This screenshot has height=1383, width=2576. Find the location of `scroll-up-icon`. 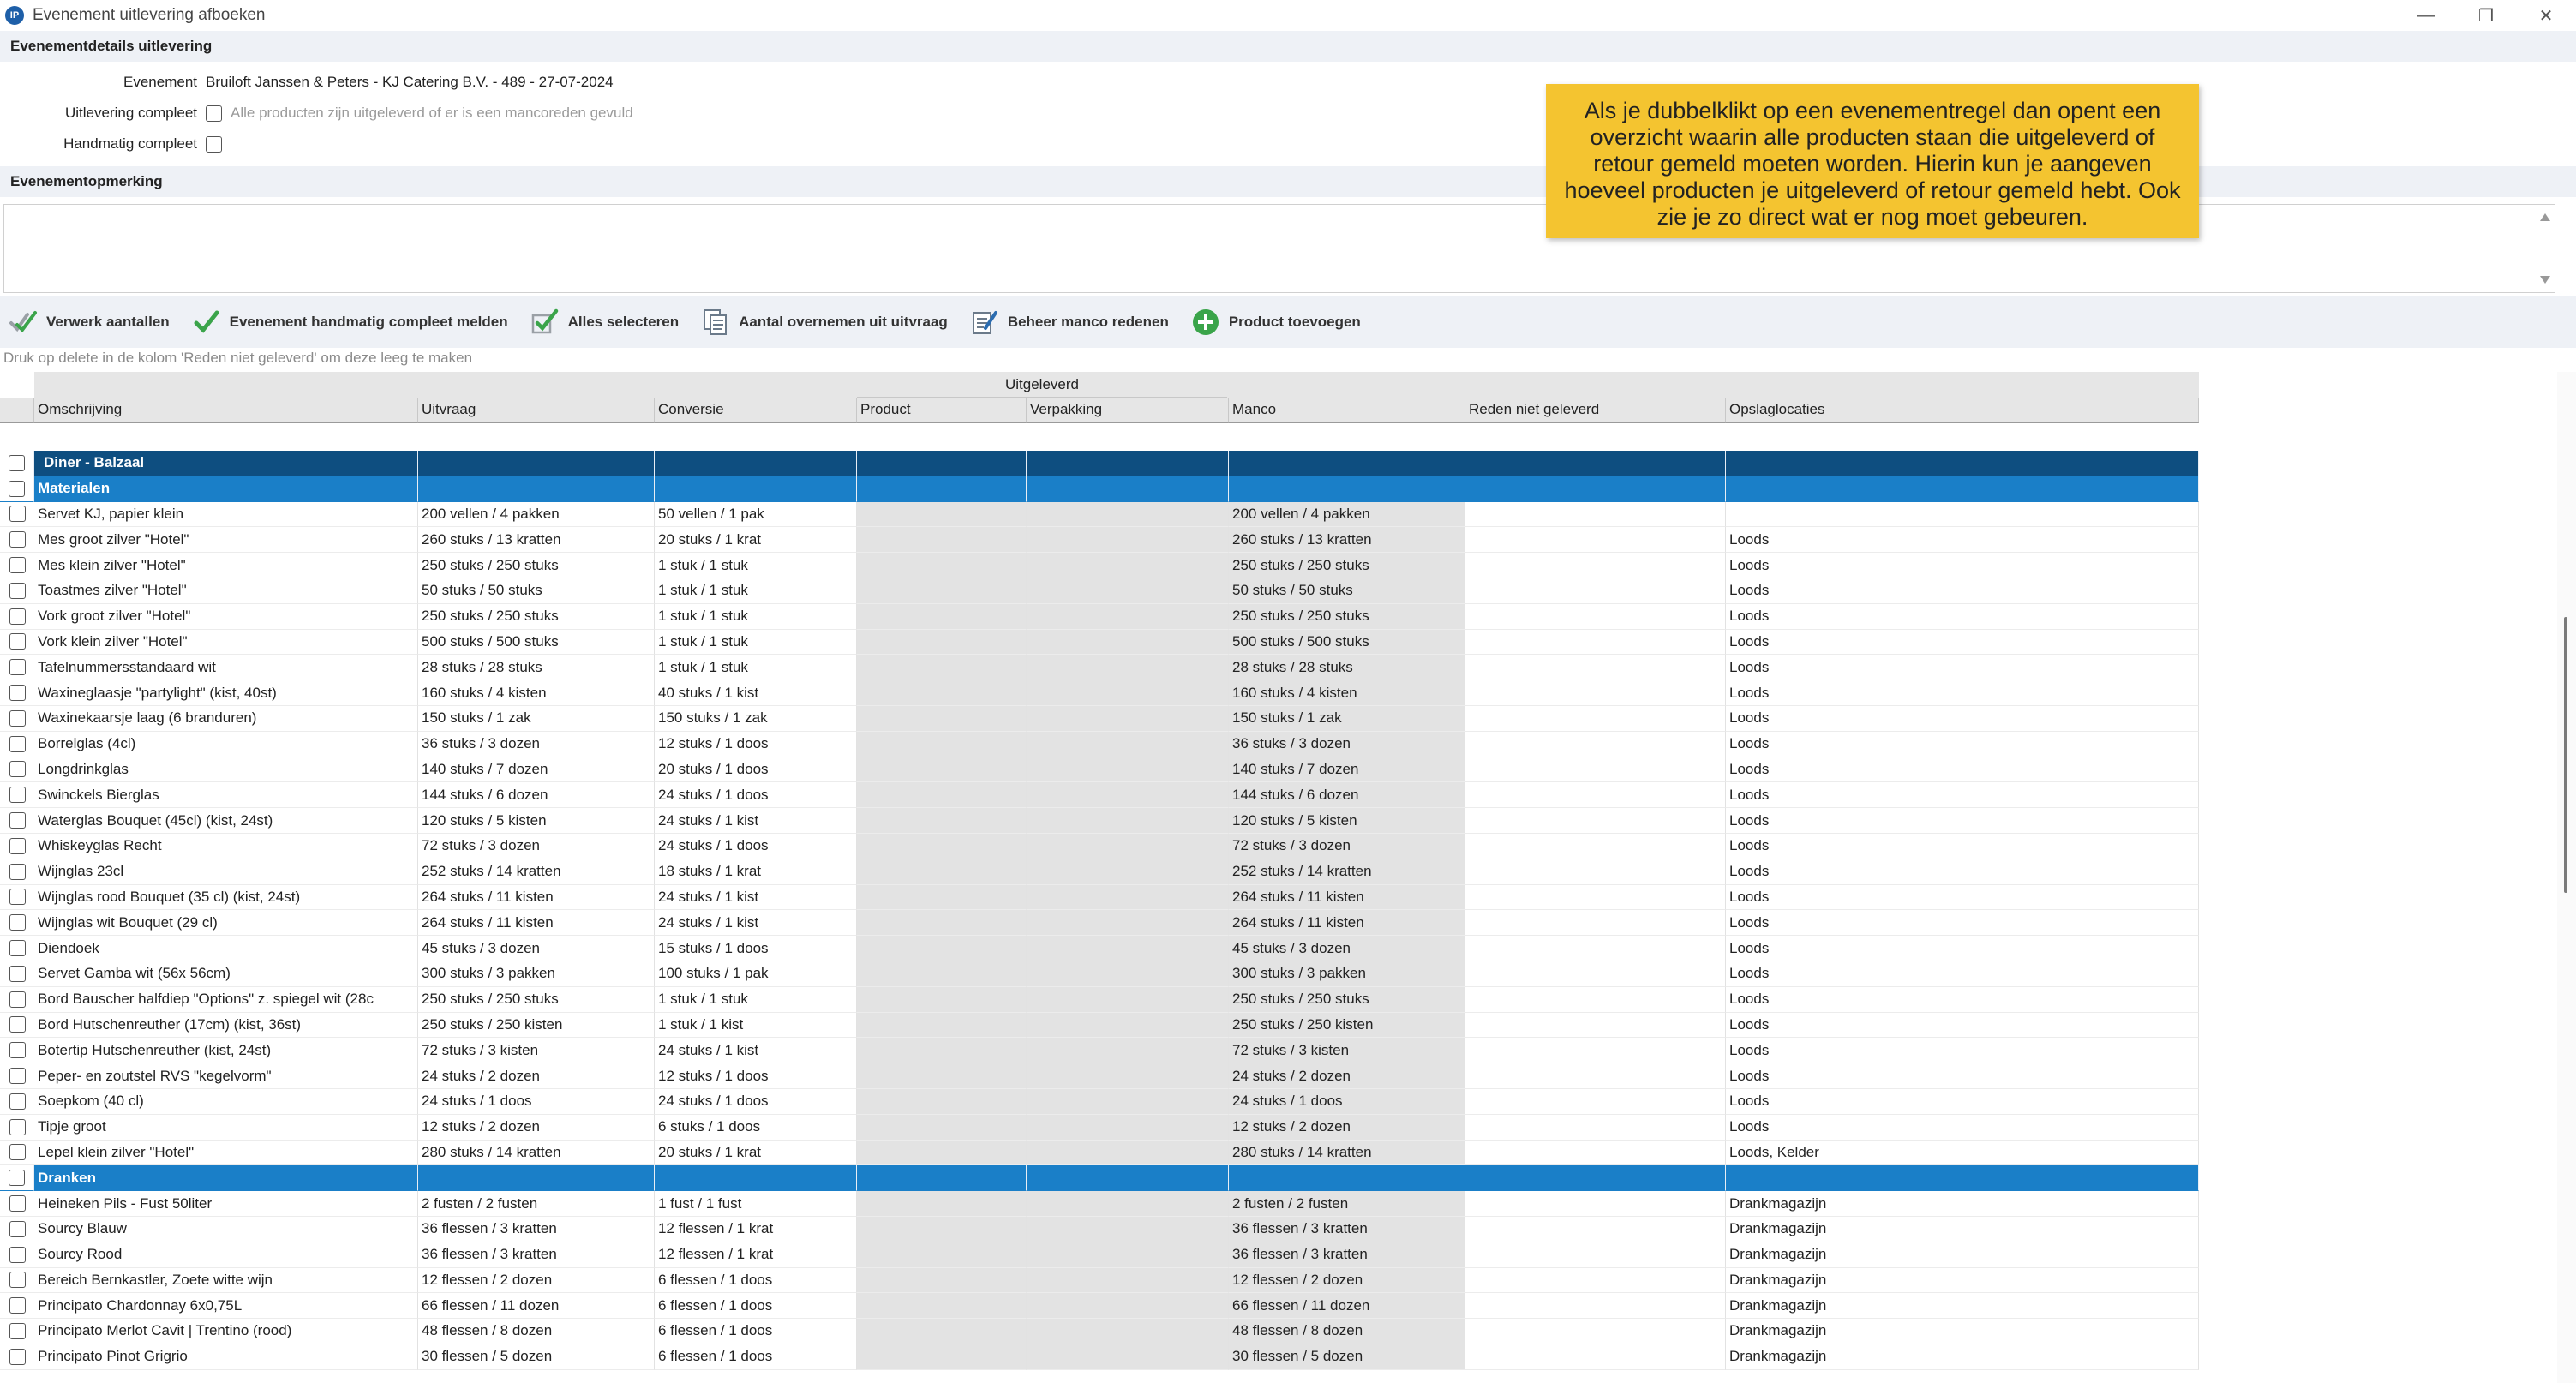

scroll-up-icon is located at coordinates (2545, 217).